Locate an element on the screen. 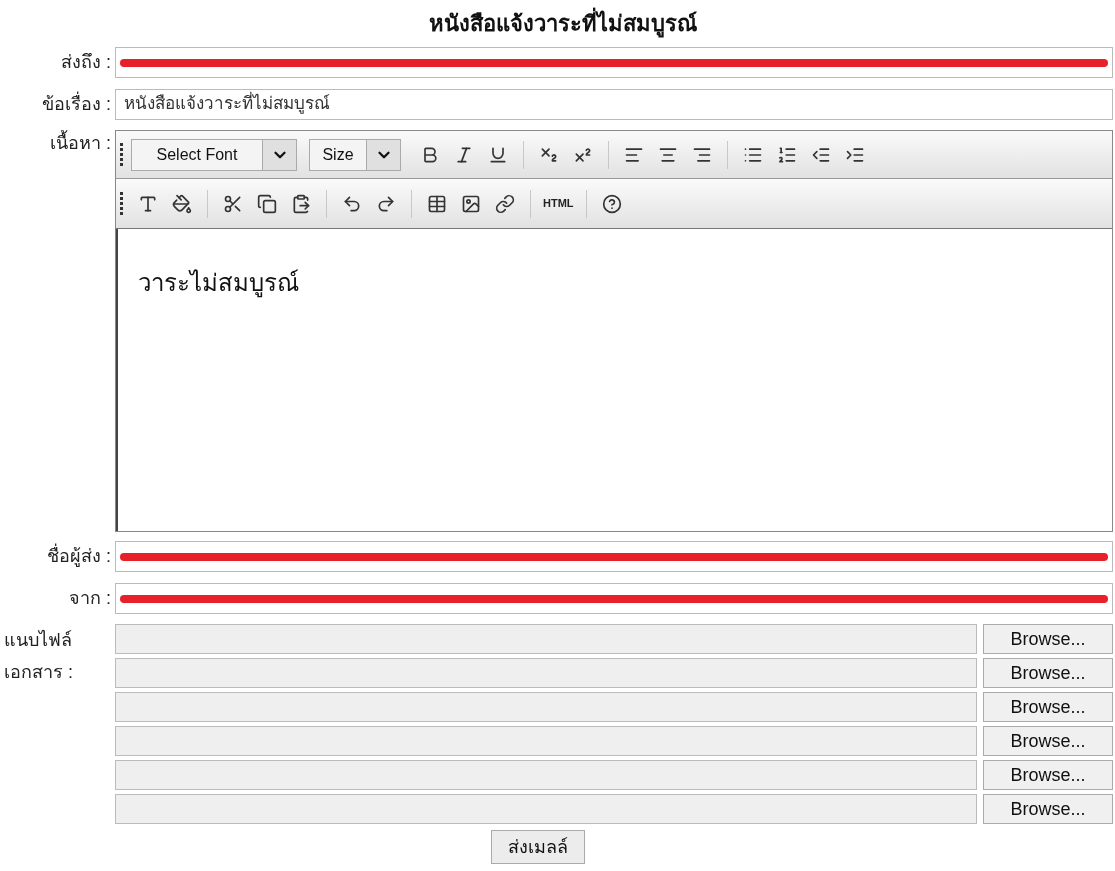  field-label: ชื่อผู้ส่ง : is located at coordinates (79, 555).